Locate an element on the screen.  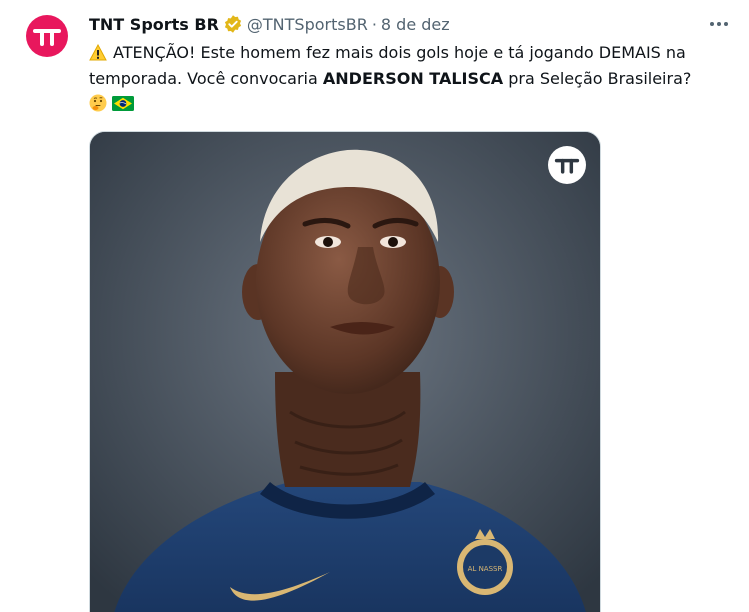
tweet-text-bold-name: ANDERSON TALISCA is located at coordinates (413, 78).